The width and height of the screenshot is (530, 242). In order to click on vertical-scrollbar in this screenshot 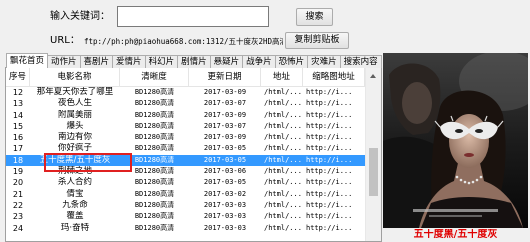, I will do `click(373, 154)`.